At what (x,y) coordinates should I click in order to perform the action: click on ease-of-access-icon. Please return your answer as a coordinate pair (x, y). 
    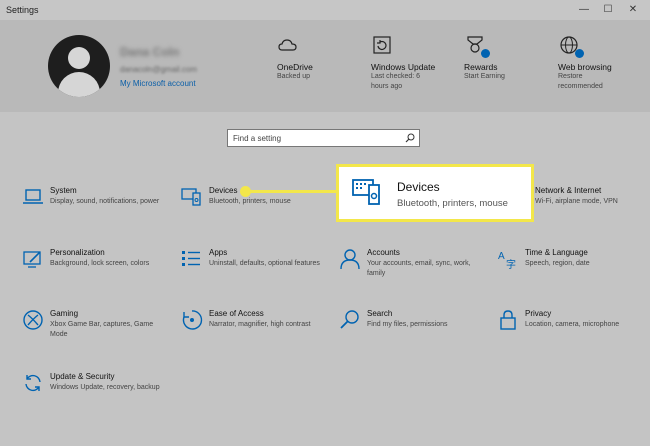
    Looking at the image, I should click on (192, 320).